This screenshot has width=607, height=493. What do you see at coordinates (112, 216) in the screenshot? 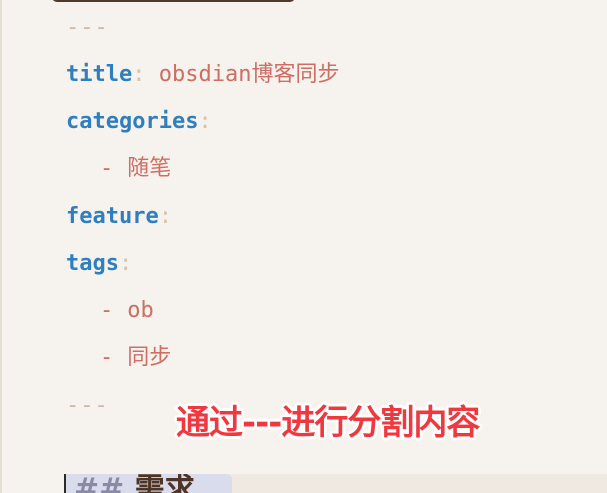
I see `feature-key: feature` at bounding box center [112, 216].